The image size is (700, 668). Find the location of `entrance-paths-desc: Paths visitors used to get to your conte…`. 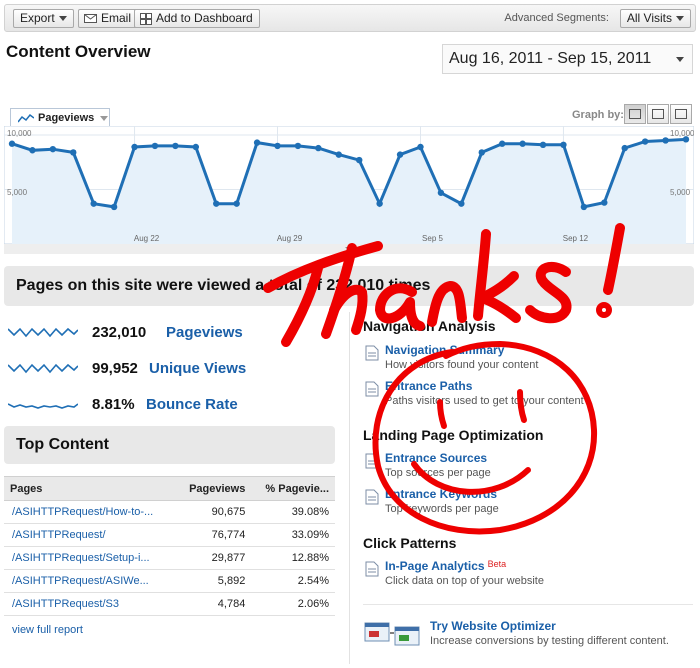

entrance-paths-desc: Paths visitors used to get to your conte… is located at coordinates (484, 401).